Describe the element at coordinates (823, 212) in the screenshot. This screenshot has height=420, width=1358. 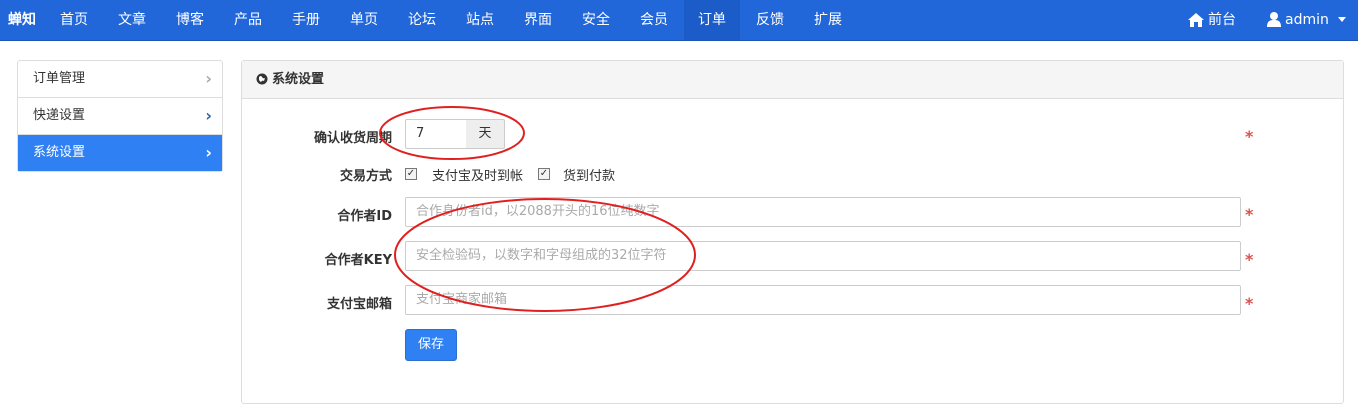
I see `partner-id-input: 合作身份者id，以2088开头的16位纯数字` at that location.